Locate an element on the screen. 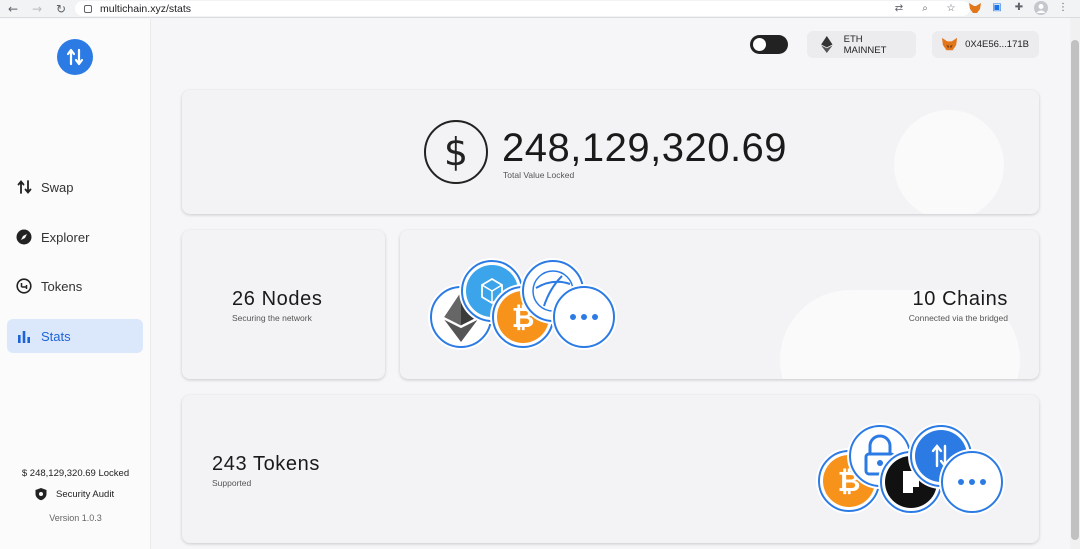 This screenshot has height=549, width=1080. chains-value: 10 Chains is located at coordinates (960, 299).